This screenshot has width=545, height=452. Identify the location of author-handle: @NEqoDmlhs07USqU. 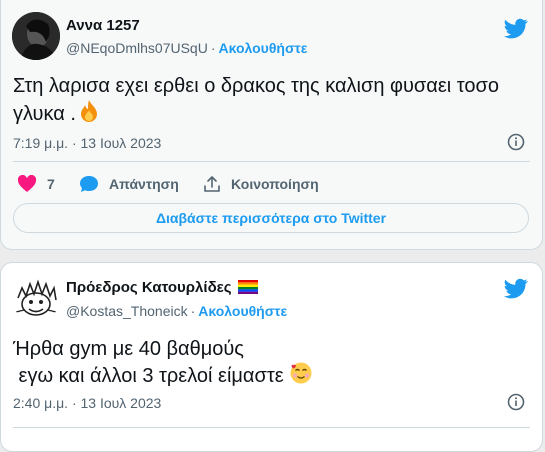
(137, 48).